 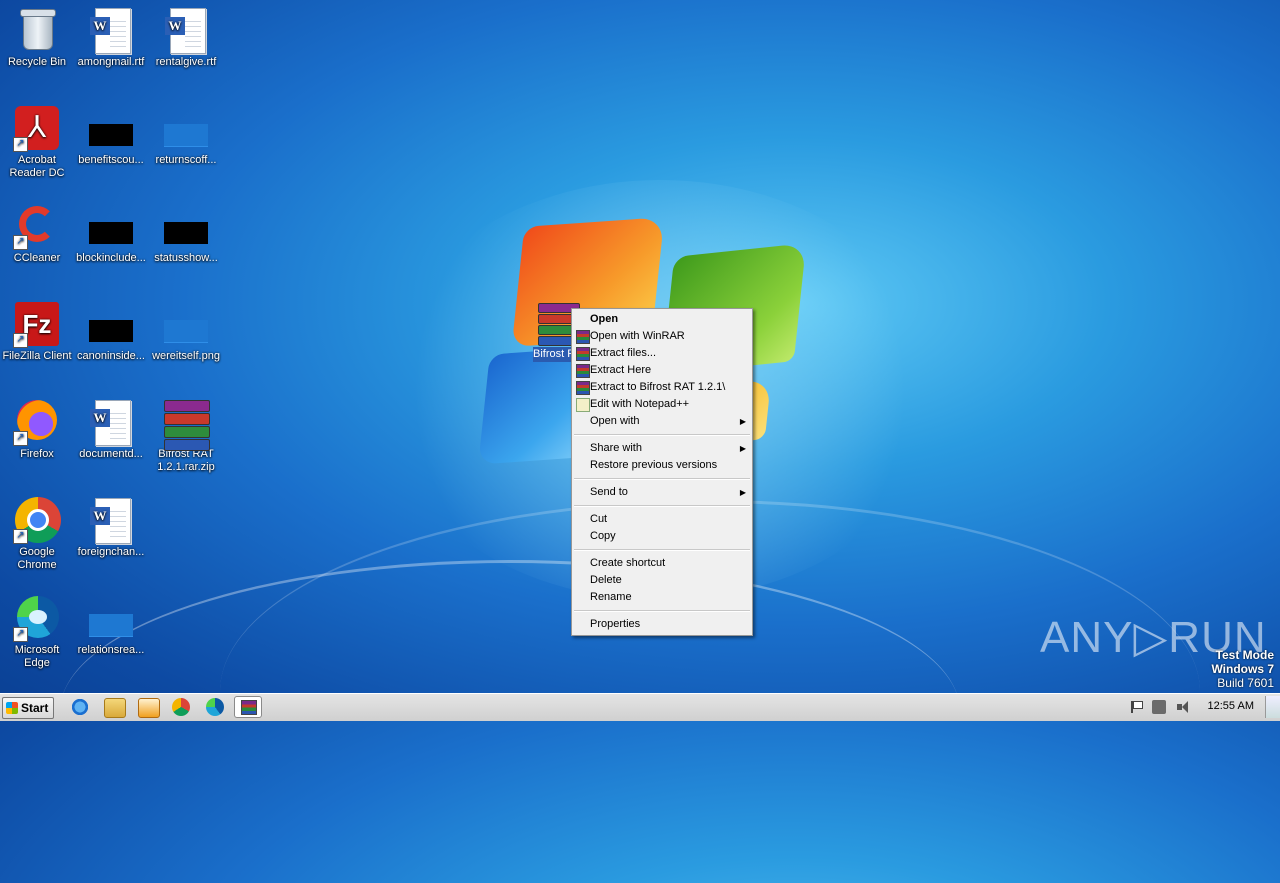 I want to click on show-desktop-button, so click(x=1272, y=707).